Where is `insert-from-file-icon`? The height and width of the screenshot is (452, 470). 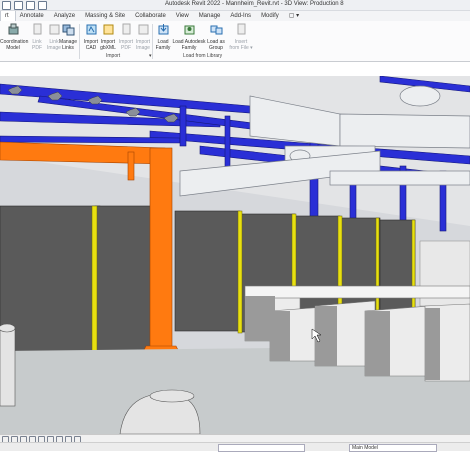 insert-from-file-icon is located at coordinates (241, 29).